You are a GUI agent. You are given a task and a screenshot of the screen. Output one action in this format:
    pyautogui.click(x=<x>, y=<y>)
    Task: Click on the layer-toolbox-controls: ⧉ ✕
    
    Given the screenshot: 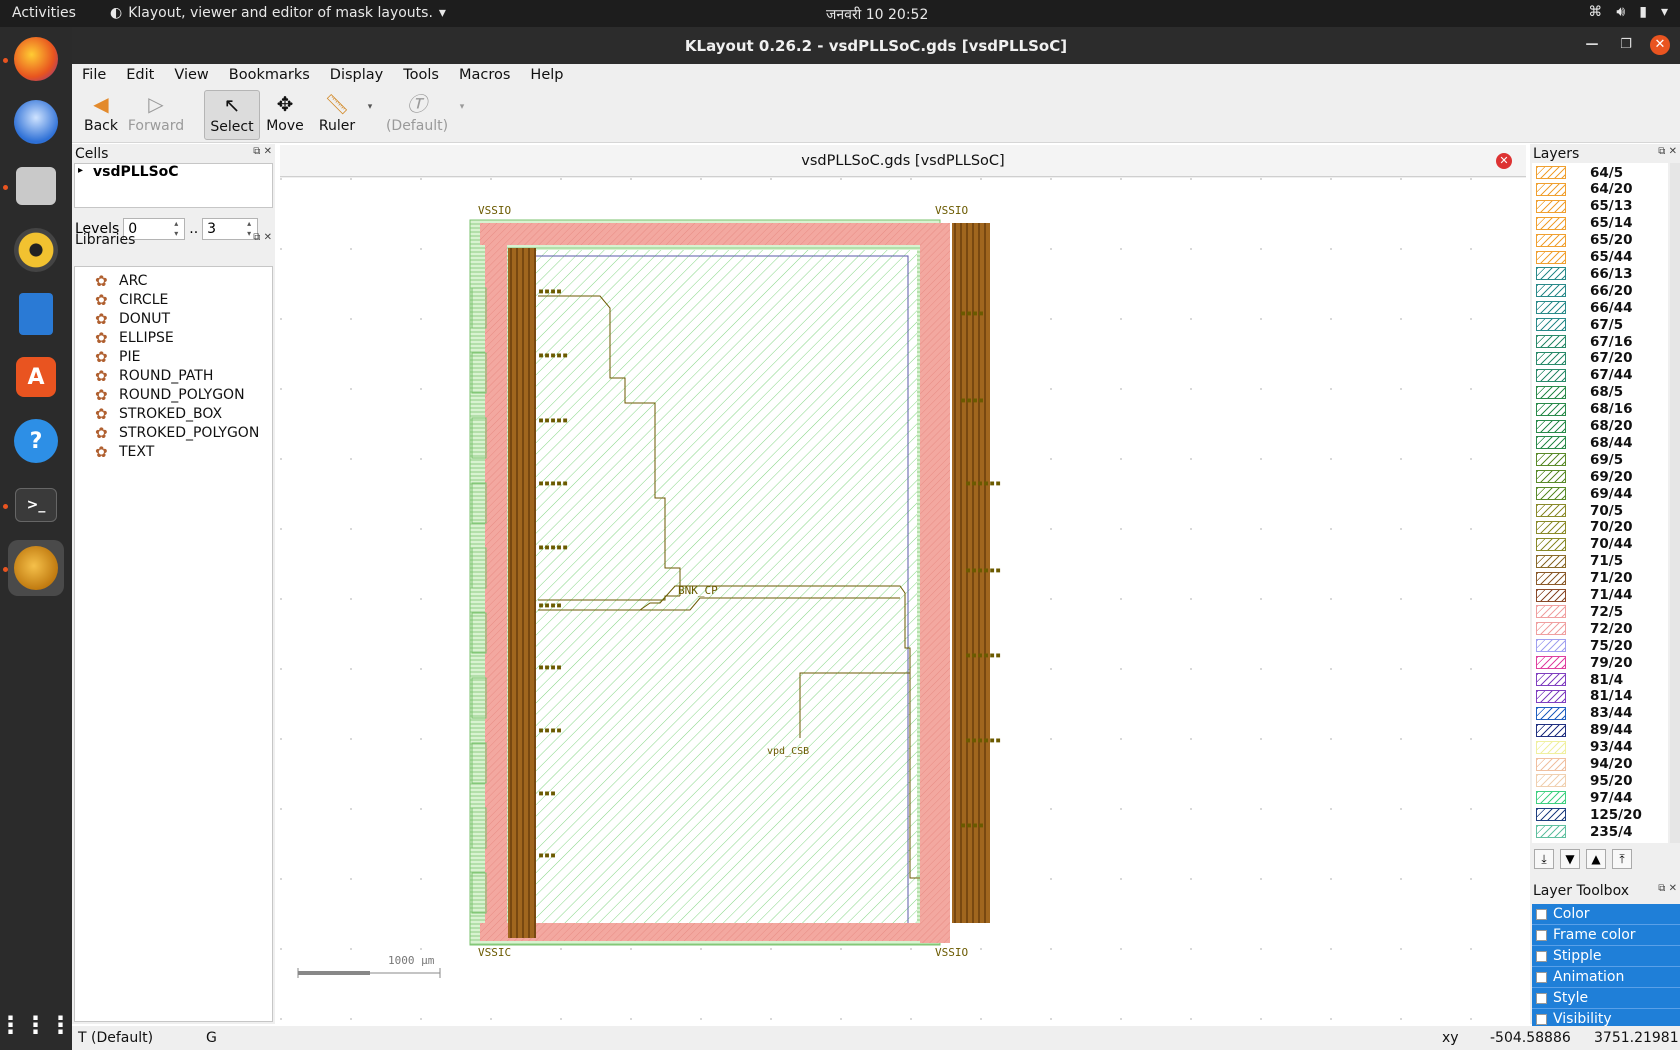 What is the action you would take?
    pyautogui.click(x=1667, y=888)
    